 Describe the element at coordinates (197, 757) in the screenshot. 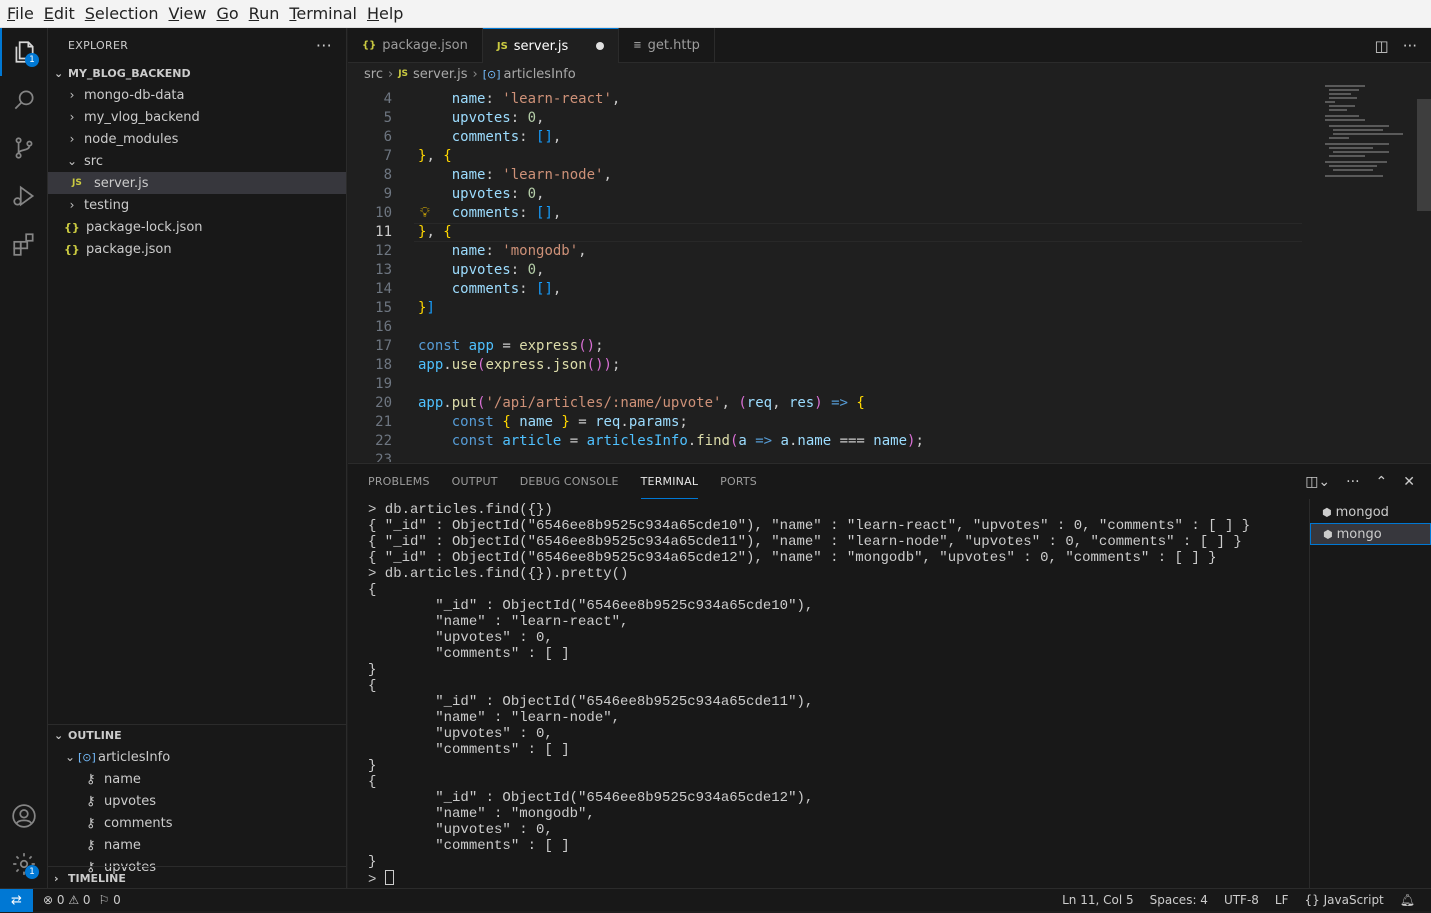

I see `outline-item: ⌄ [⊙] articlesInfo` at that location.